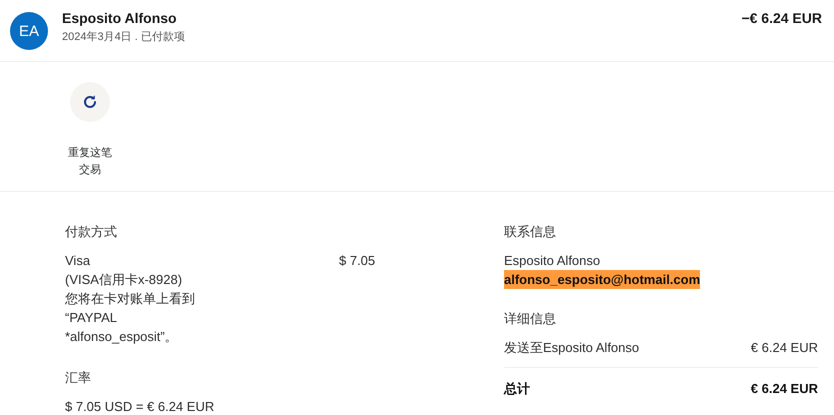 Image resolution: width=834 pixels, height=415 pixels. What do you see at coordinates (553, 261) in the screenshot?
I see `contact-name: Esposito Alfonso` at bounding box center [553, 261].